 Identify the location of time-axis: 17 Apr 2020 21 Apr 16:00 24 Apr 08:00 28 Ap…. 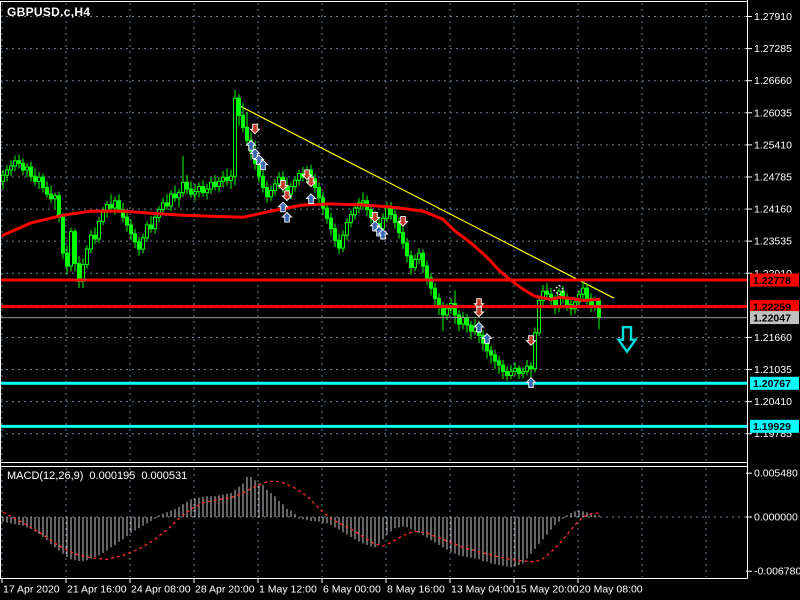
(322, 587).